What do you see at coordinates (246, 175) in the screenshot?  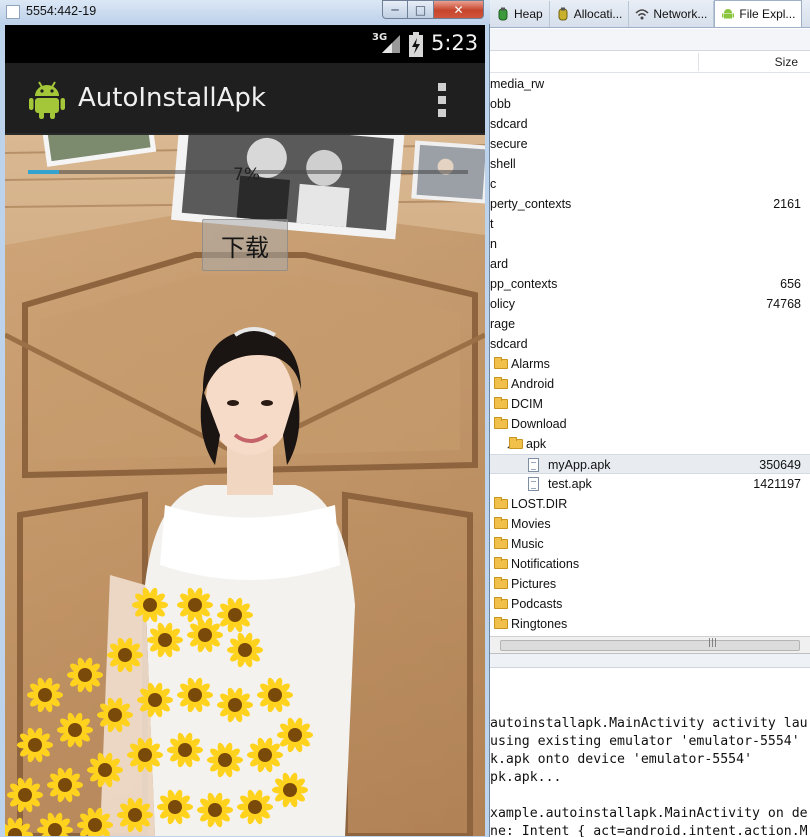 I see `progress-percent-label: 7%` at bounding box center [246, 175].